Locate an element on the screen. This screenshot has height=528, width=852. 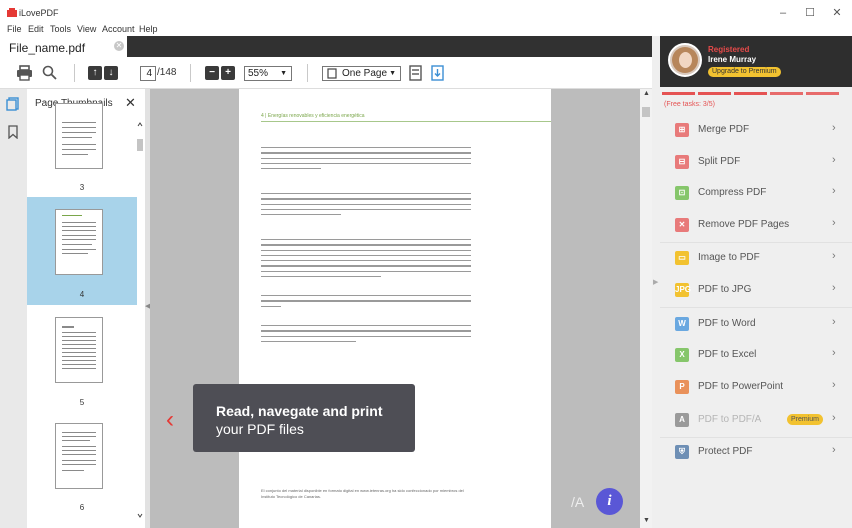
thumbnails-panel: Page Thumbnails ✕ 3 4 5 is located at coordinates (86, 308).